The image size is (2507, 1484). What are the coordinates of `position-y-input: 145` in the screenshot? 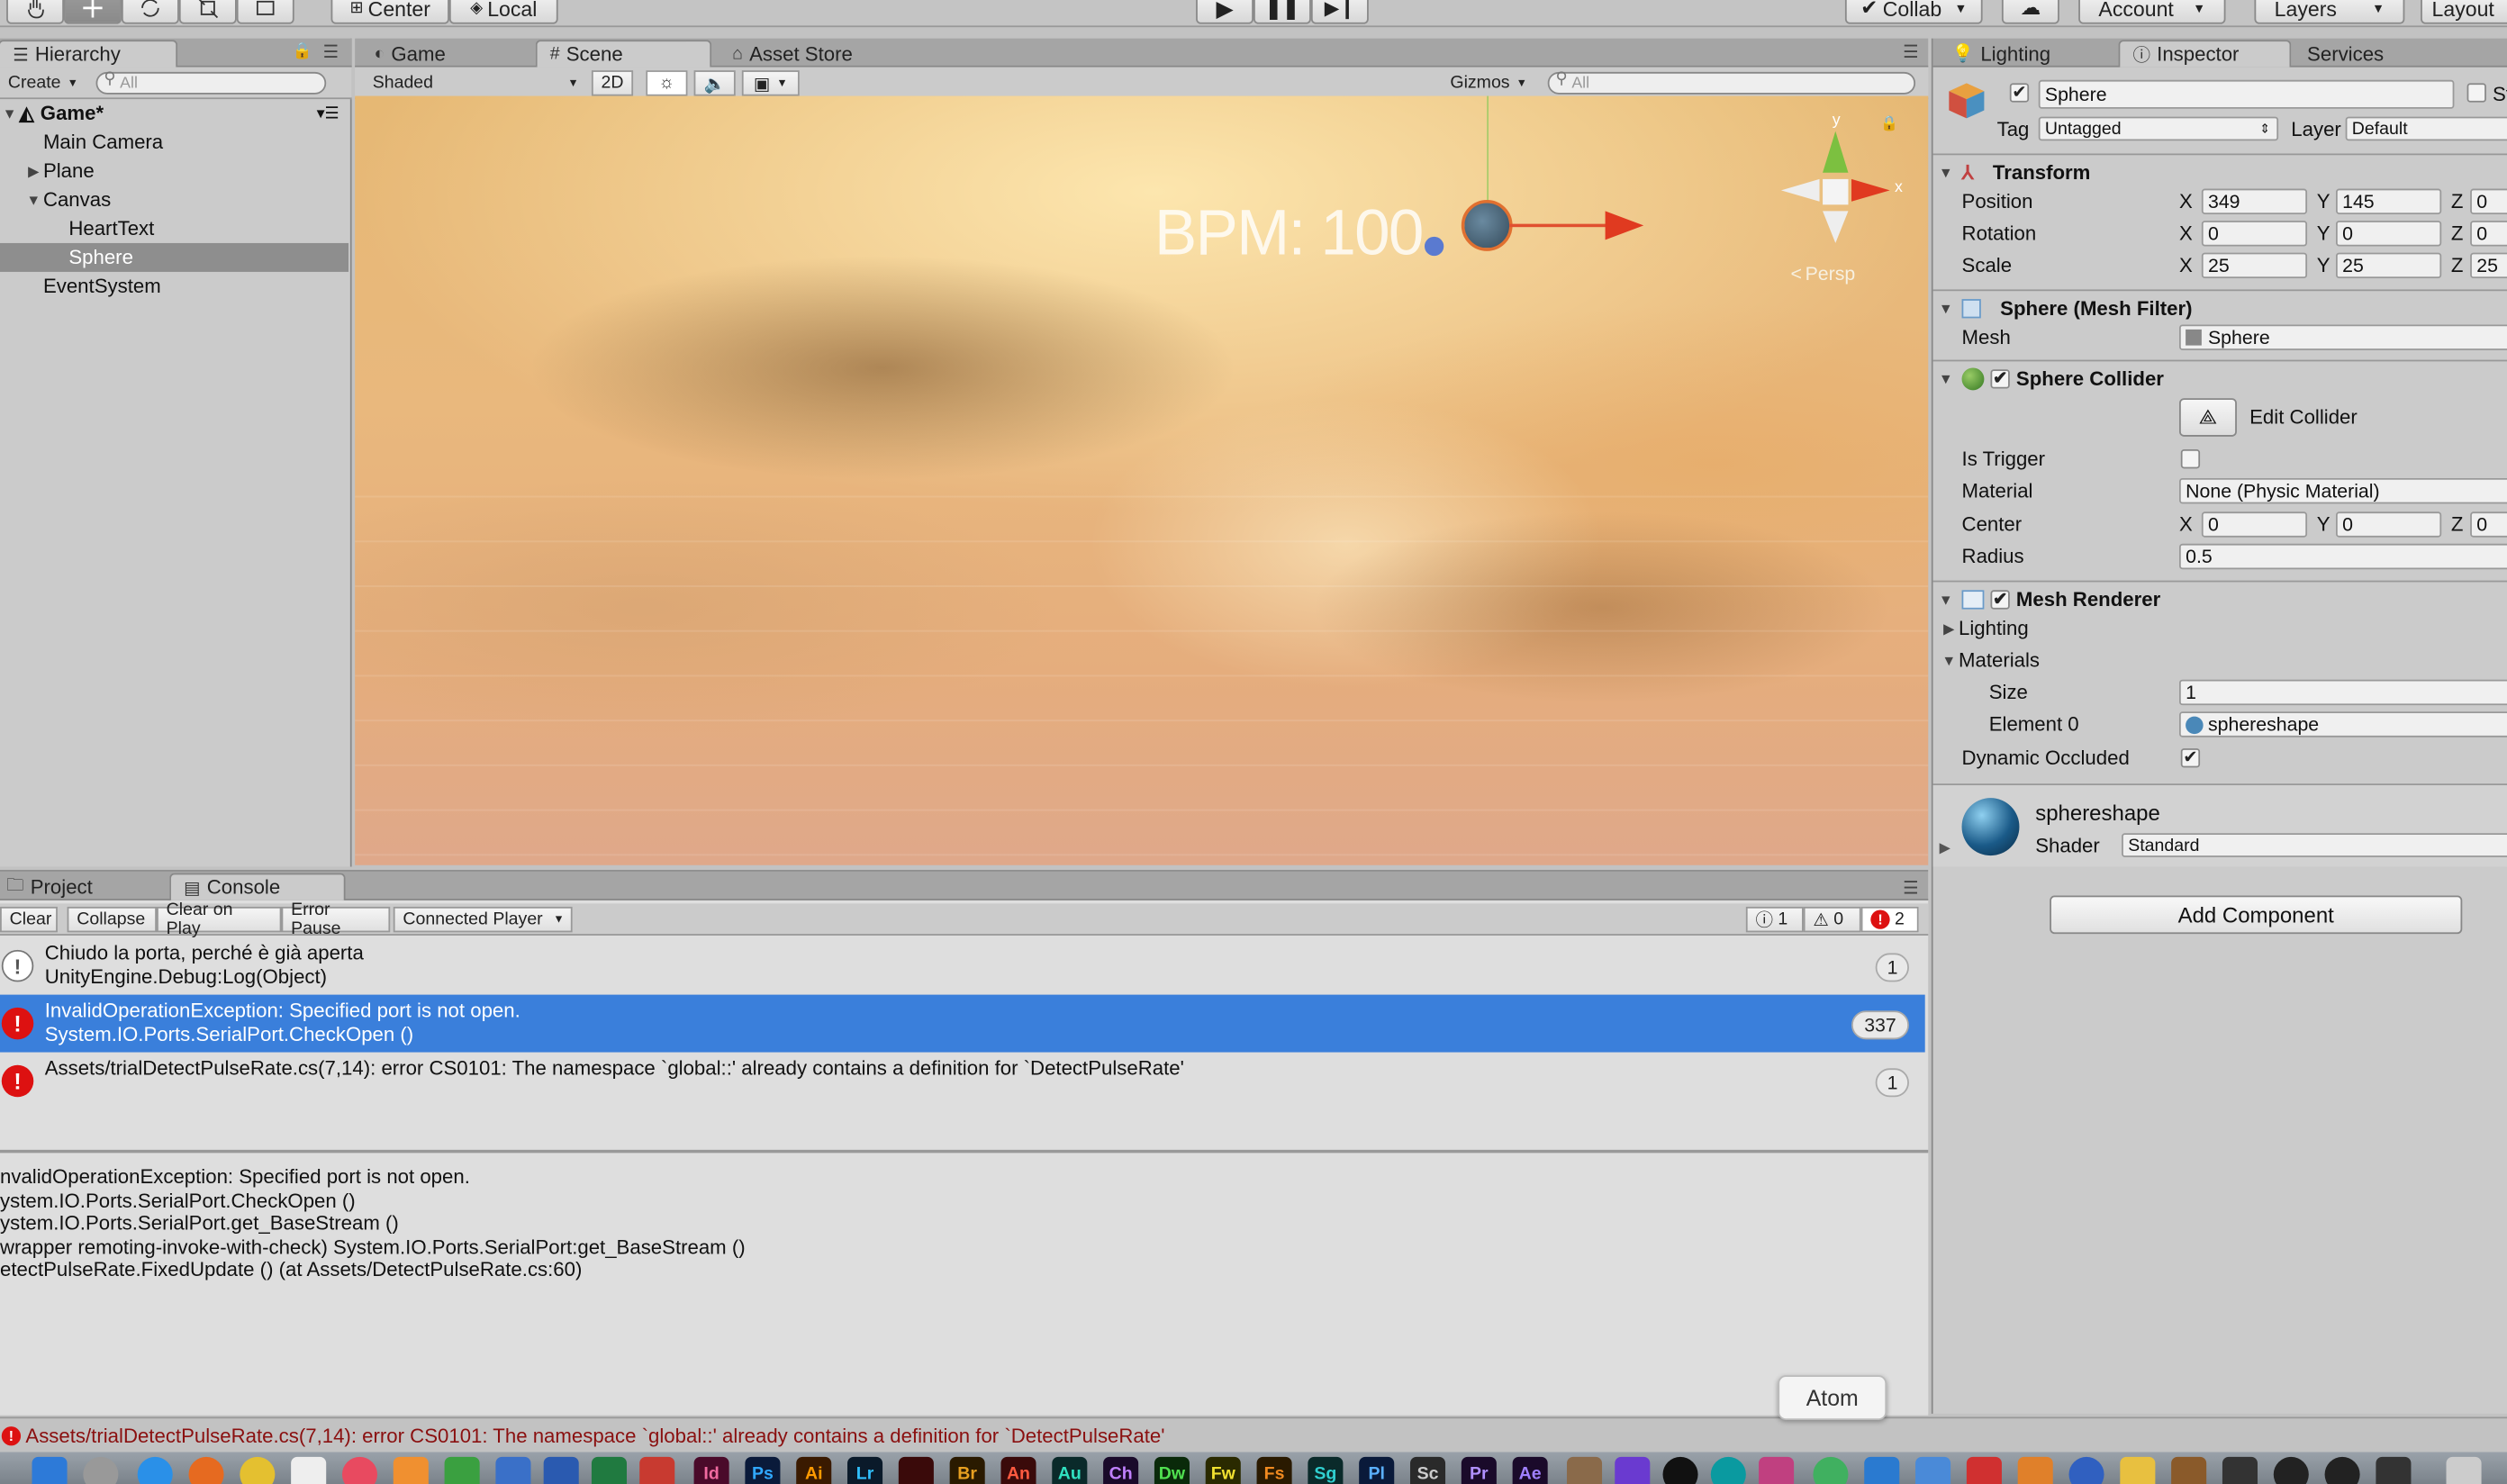 It's located at (2389, 201).